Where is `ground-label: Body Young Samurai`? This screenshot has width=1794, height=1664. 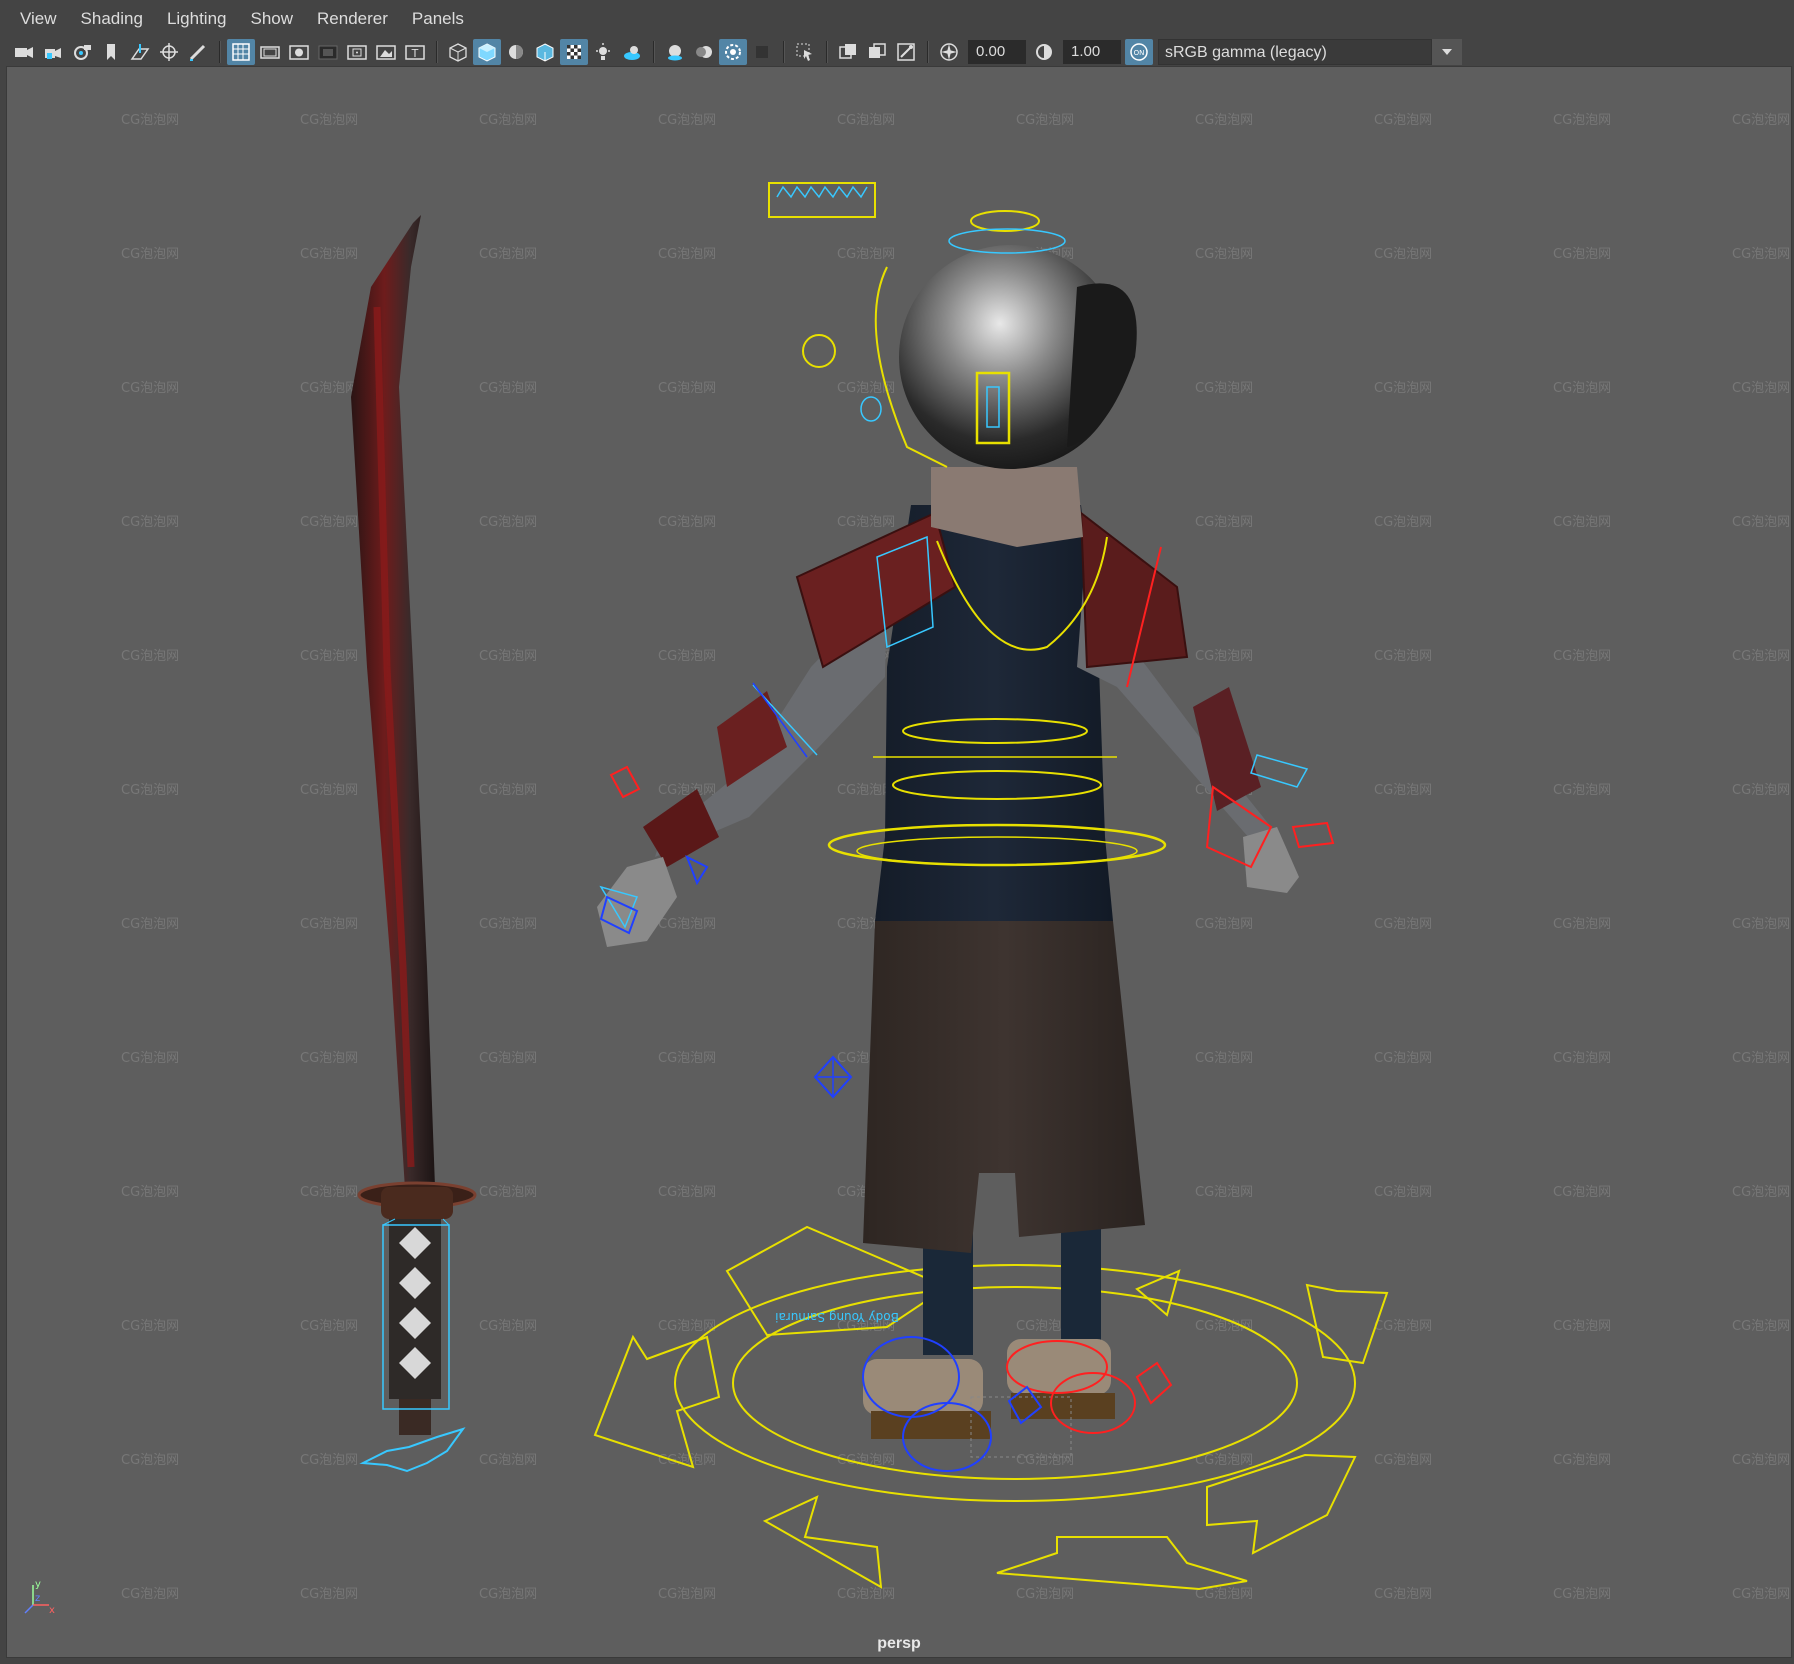
ground-label: Body Young Samurai is located at coordinates (837, 1317).